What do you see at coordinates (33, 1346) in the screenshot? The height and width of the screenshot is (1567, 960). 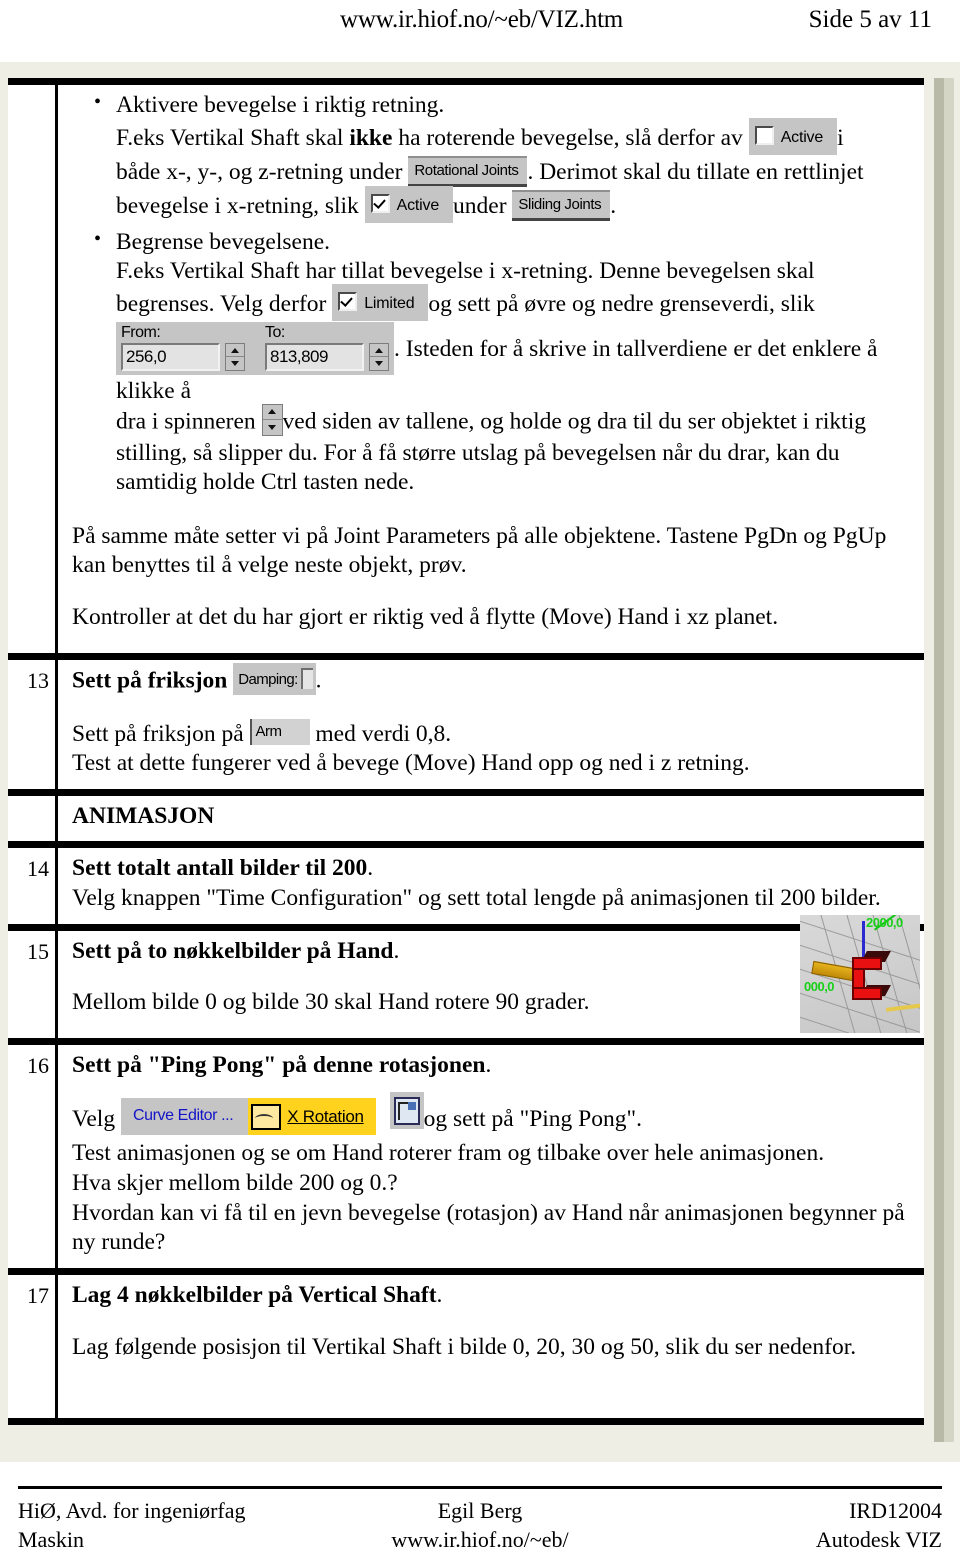 I see `row-number-cell: 17` at bounding box center [33, 1346].